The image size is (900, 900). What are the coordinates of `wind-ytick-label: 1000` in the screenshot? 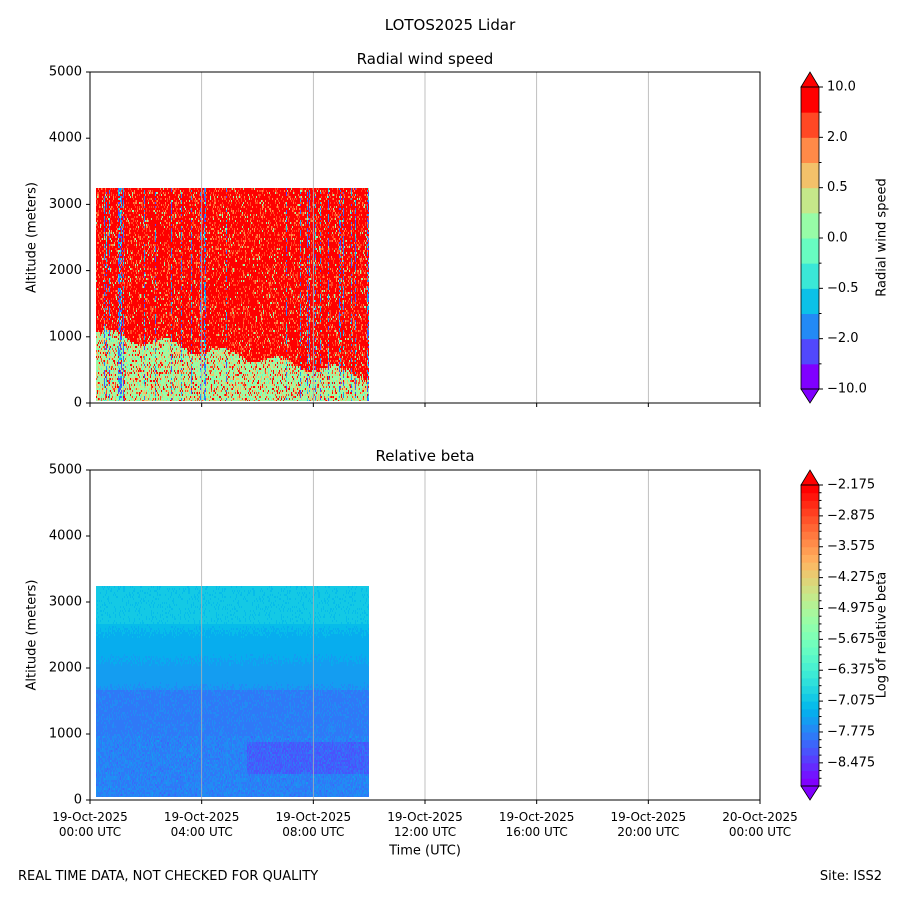 It's located at (65, 336).